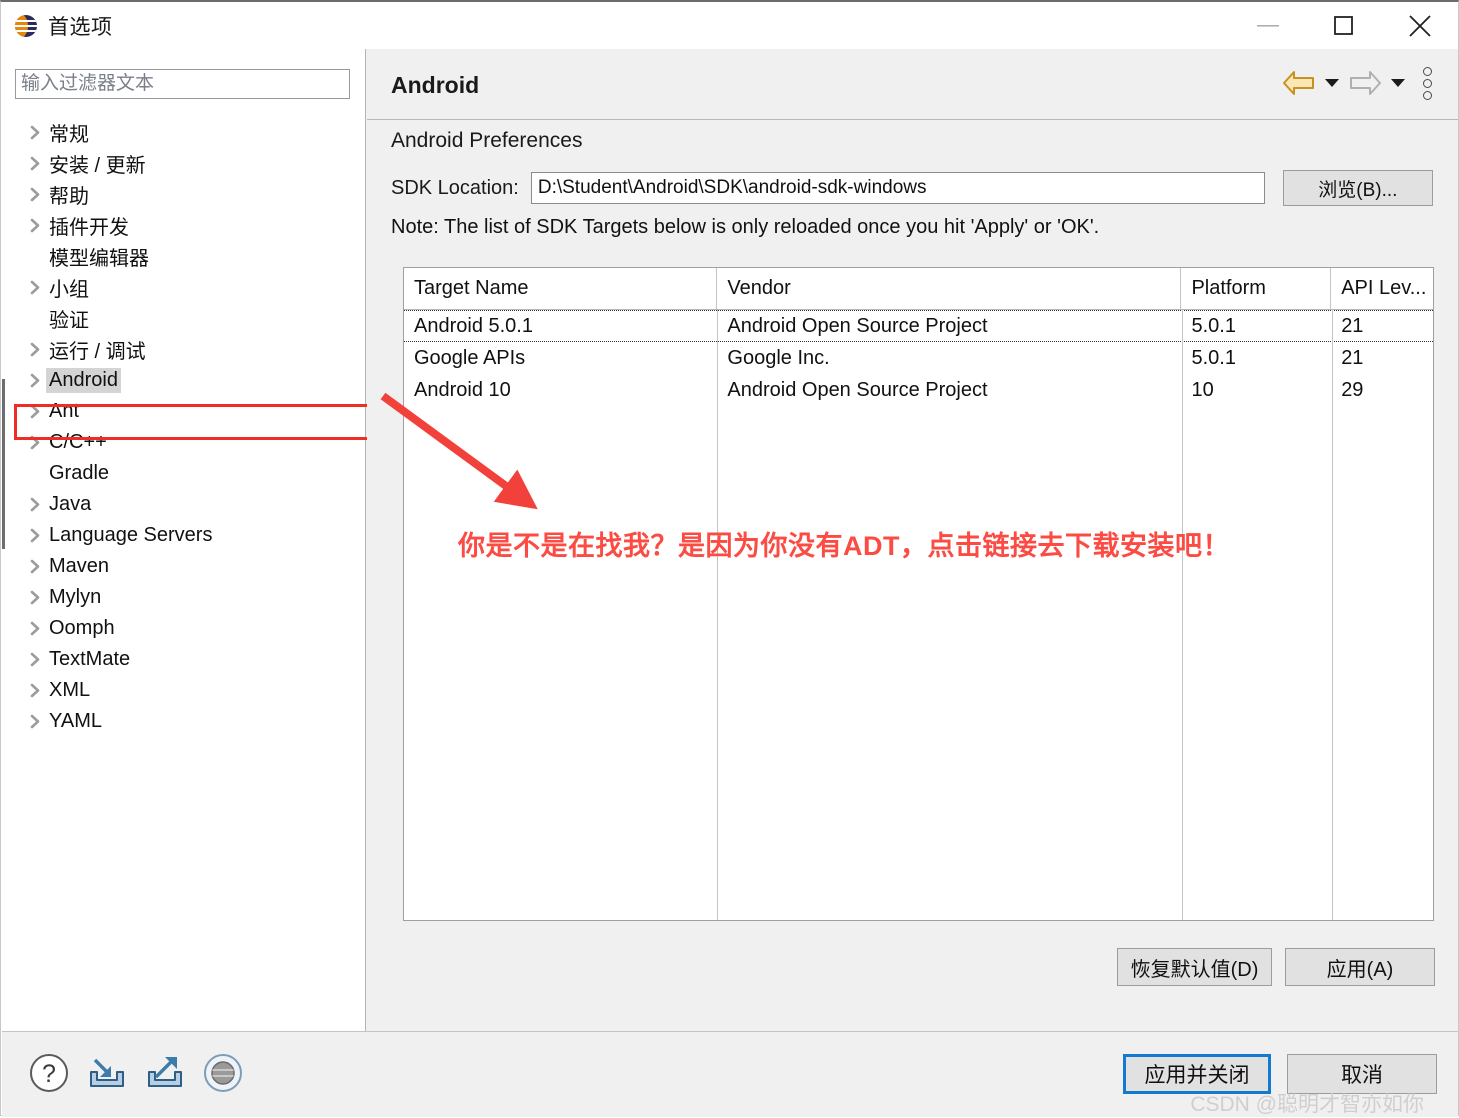 The height and width of the screenshot is (1118, 1459). I want to click on sidebar-item-validation: 验证, so click(183, 318).